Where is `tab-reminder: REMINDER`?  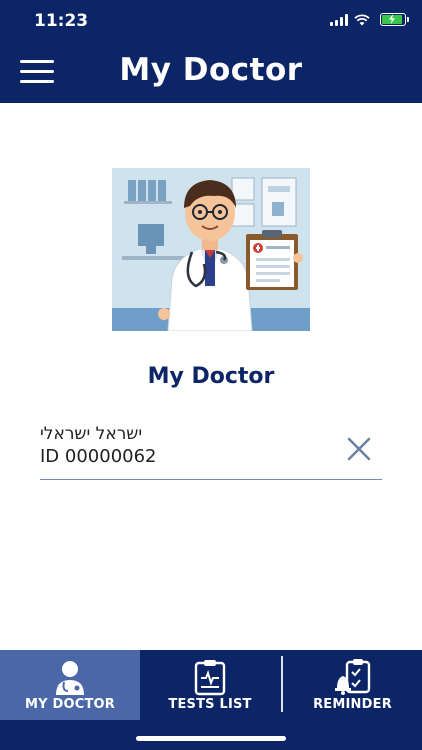 tab-reminder: REMINDER is located at coordinates (352, 685).